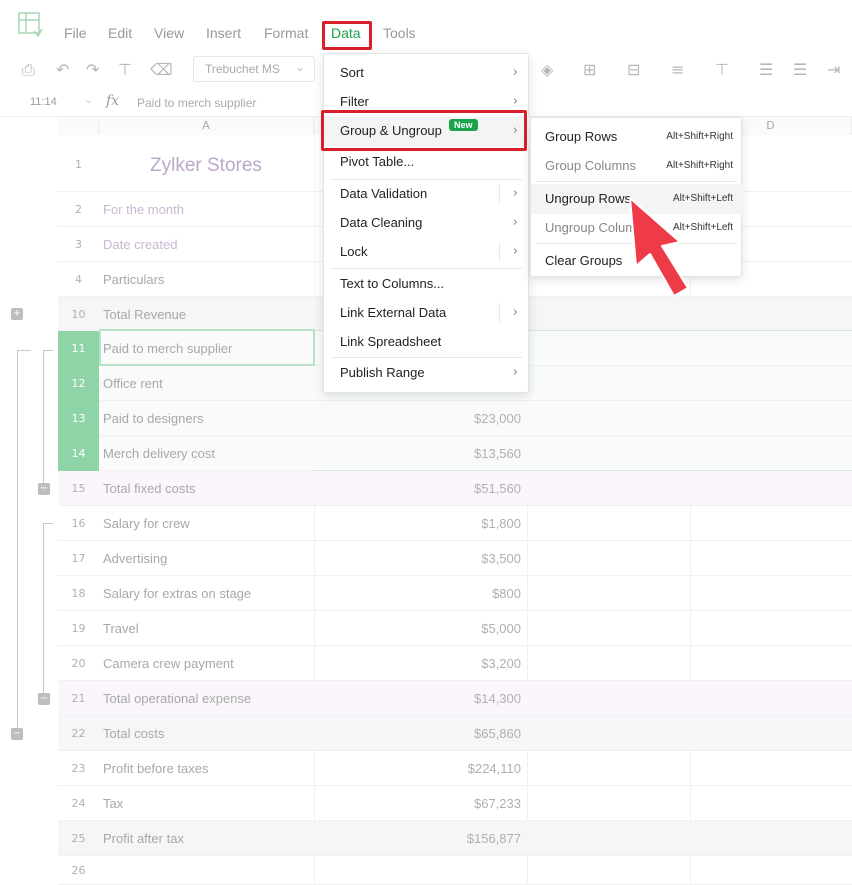 This screenshot has width=852, height=885. I want to click on table-row: 18 Salary for extras on stage $800, so click(455, 593).